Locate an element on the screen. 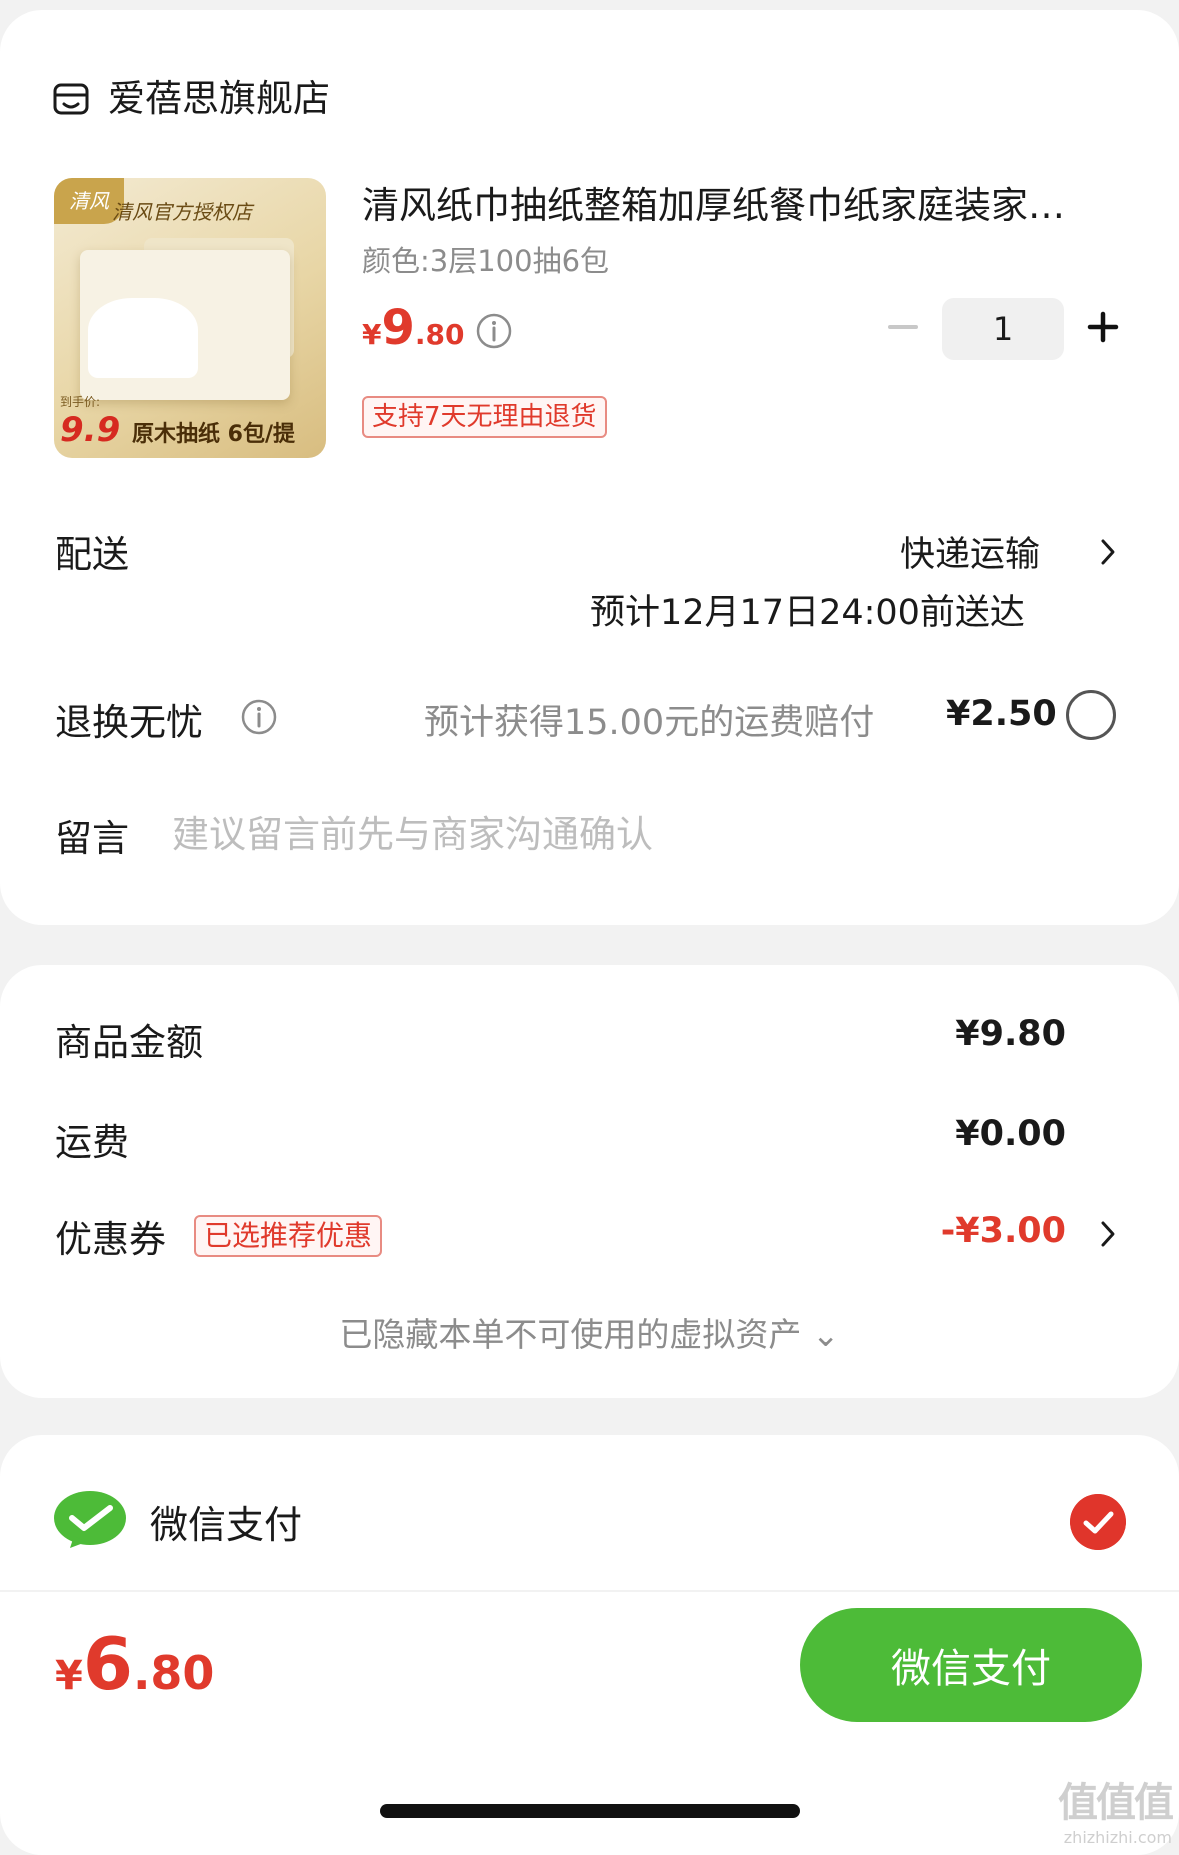 Image resolution: width=1179 pixels, height=1855 pixels. thumb-store-title: 清风官方授权店 is located at coordinates (182, 212).